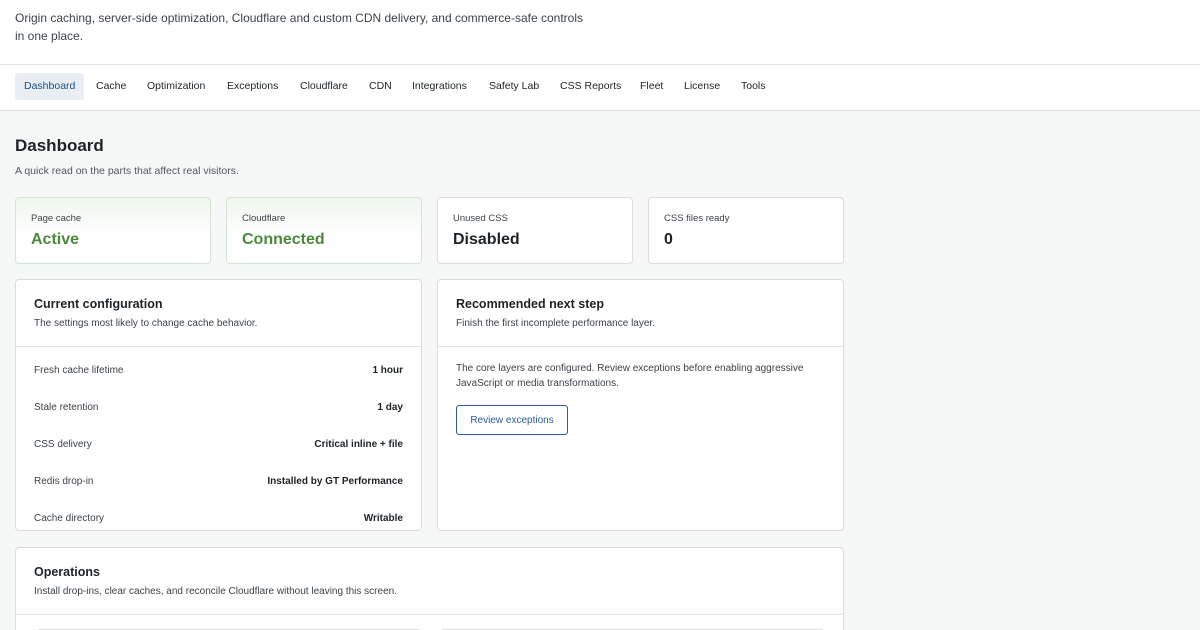  What do you see at coordinates (218, 516) in the screenshot?
I see `config-row-cache-directory: Cache directory Writable` at bounding box center [218, 516].